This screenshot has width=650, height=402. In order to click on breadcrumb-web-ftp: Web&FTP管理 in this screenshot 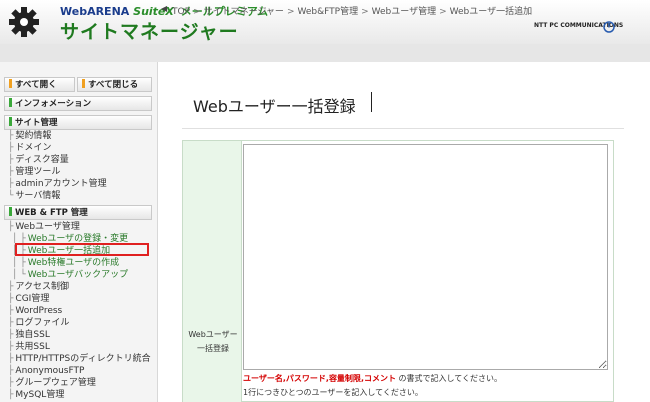, I will do `click(327, 12)`.